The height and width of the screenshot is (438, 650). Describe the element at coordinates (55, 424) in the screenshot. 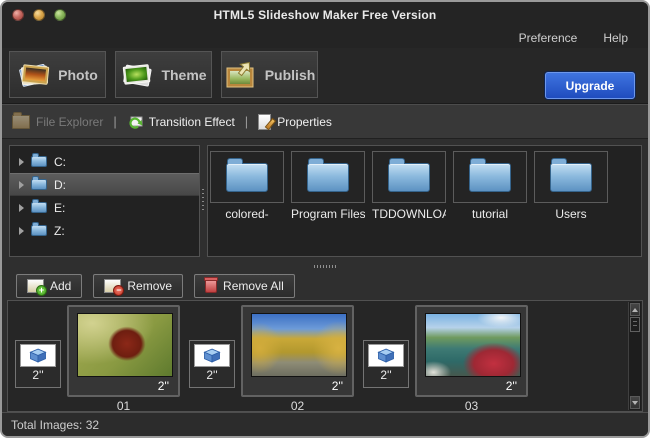

I see `total-images-status: Total Images: 32` at that location.